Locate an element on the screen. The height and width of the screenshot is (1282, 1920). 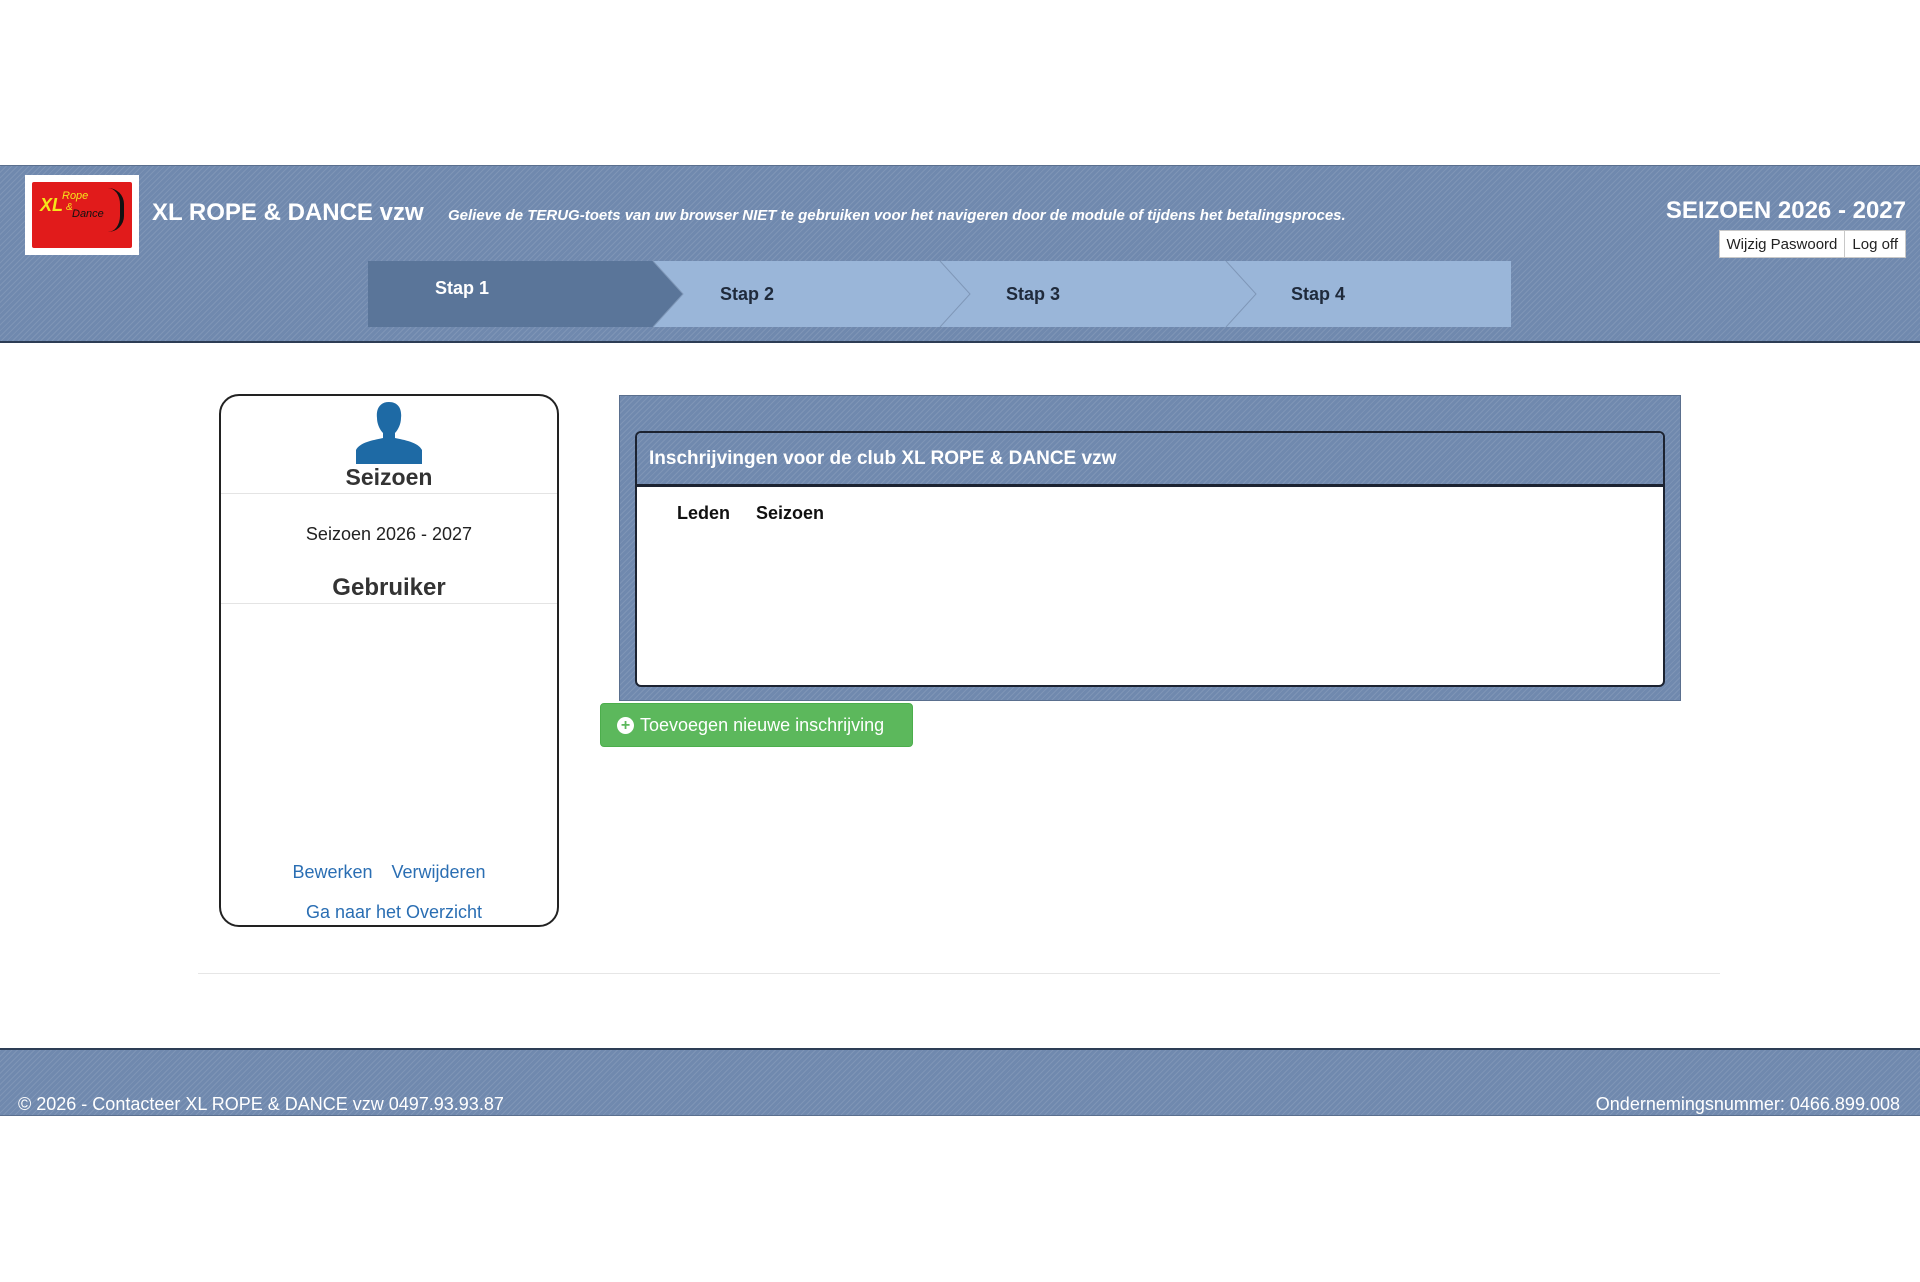
club-logo: XL Rope & Dance is located at coordinates (82, 215).